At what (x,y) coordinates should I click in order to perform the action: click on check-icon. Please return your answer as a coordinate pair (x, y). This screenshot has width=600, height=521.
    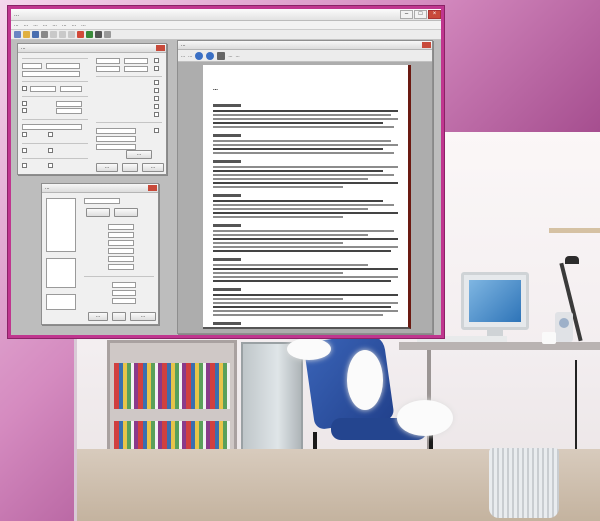
    Looking at the image, I should click on (80, 34).